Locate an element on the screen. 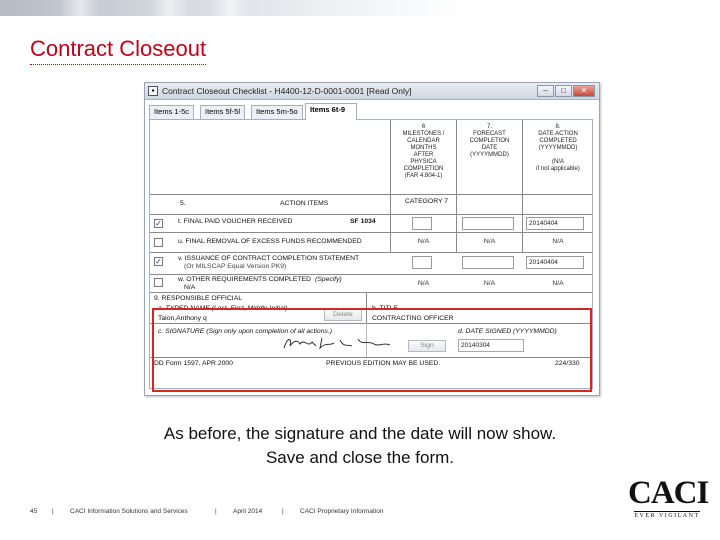 The height and width of the screenshot is (540, 720). item-w-sublabel: N/A is located at coordinates (190, 287).